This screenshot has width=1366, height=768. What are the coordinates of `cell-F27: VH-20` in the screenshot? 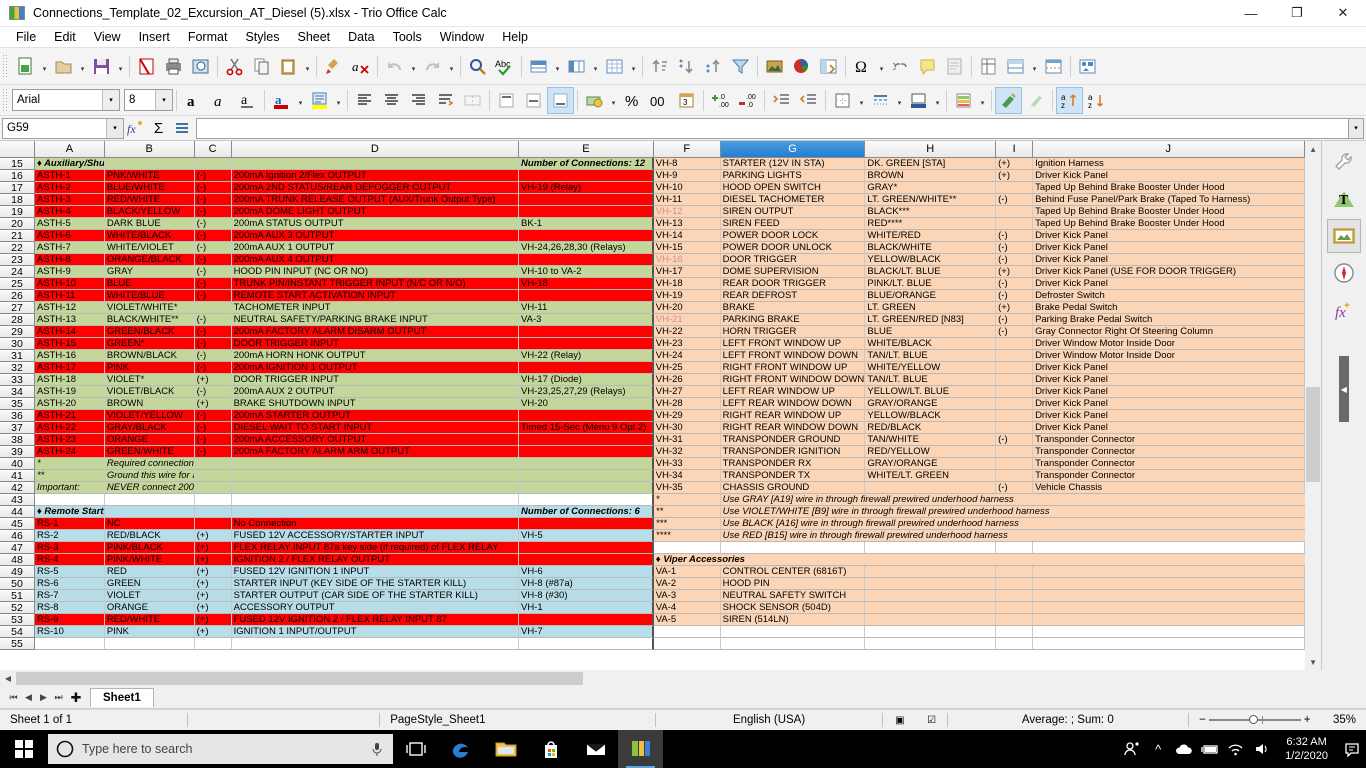 It's located at (687, 308).